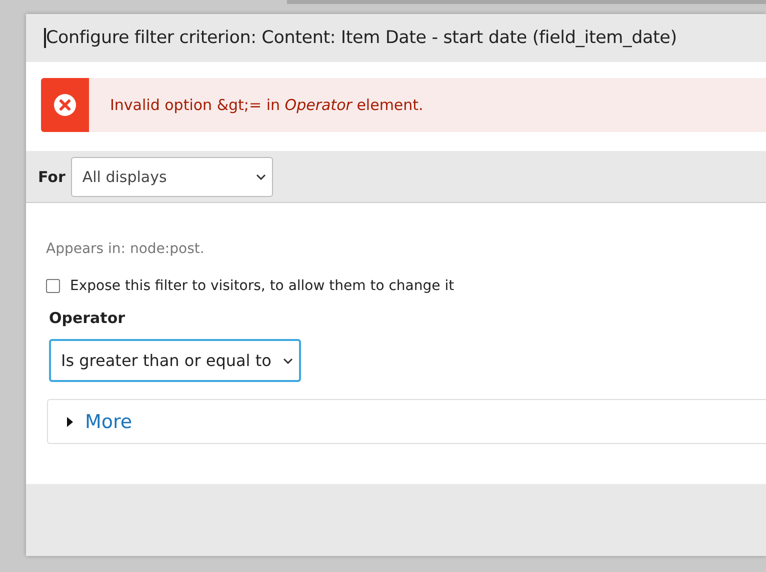 The width and height of the screenshot is (766, 572). What do you see at coordinates (267, 105) in the screenshot?
I see `error-text: Invalid option &gt;= in Operator element.` at bounding box center [267, 105].